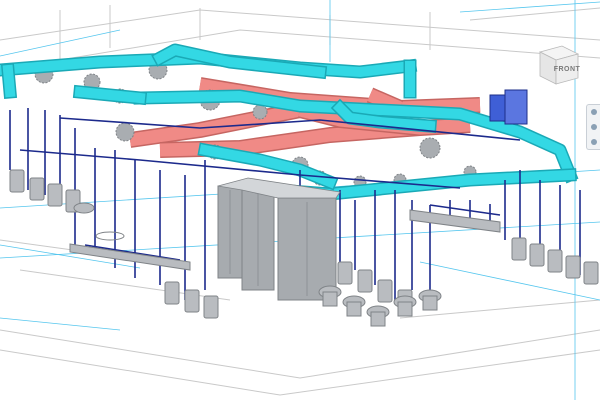 This screenshot has height=400, width=600. Describe the element at coordinates (110, 236) in the screenshot. I see `floor-drain` at that location.